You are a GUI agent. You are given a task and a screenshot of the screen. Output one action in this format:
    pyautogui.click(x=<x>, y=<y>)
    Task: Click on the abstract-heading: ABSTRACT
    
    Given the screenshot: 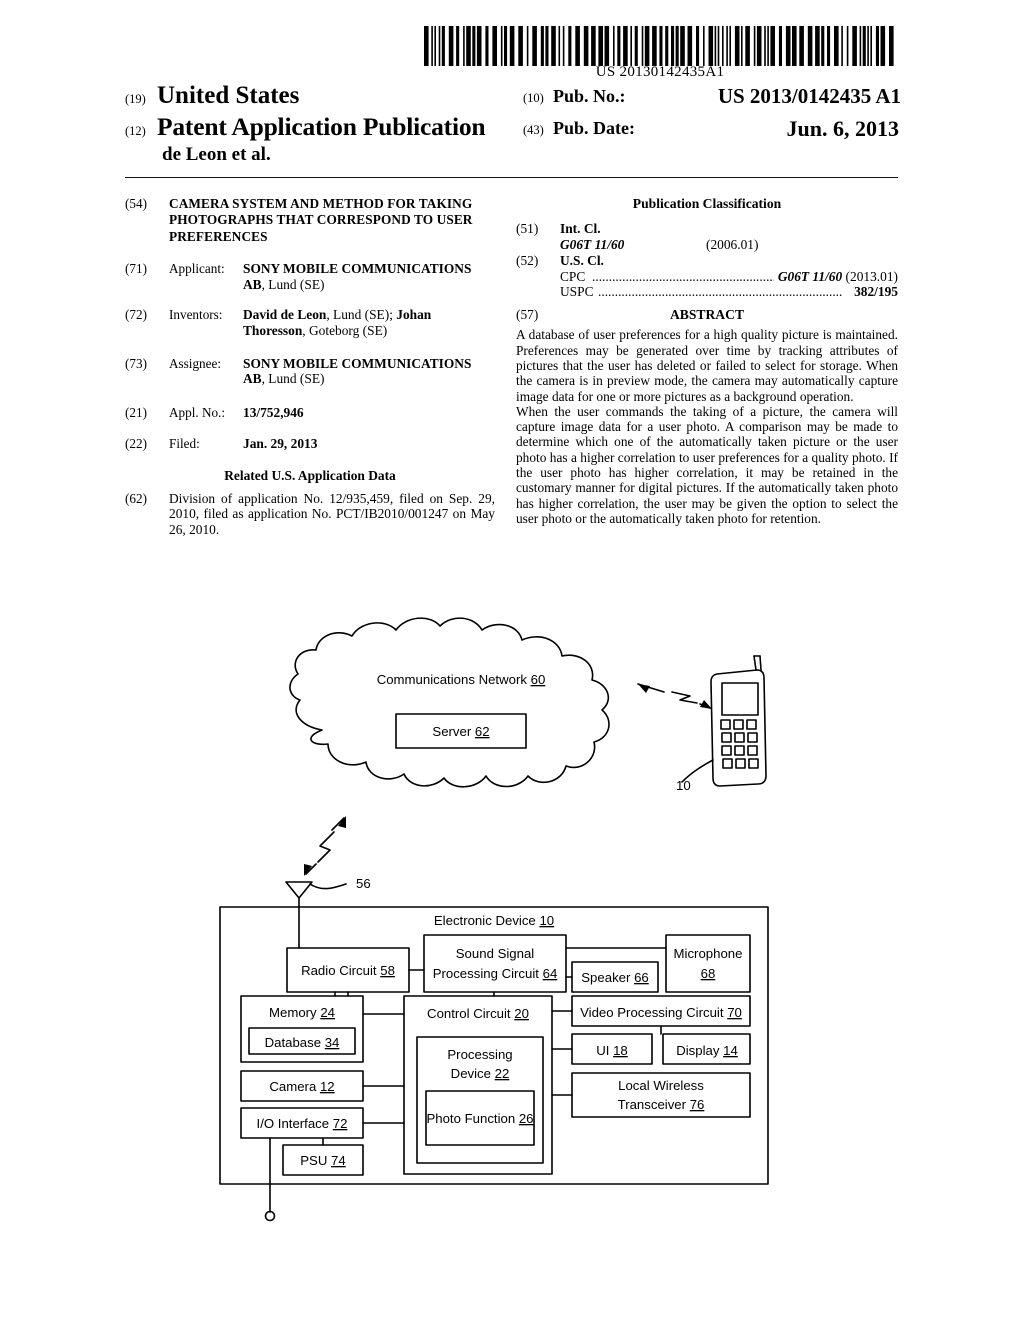 What is the action you would take?
    pyautogui.click(x=707, y=315)
    